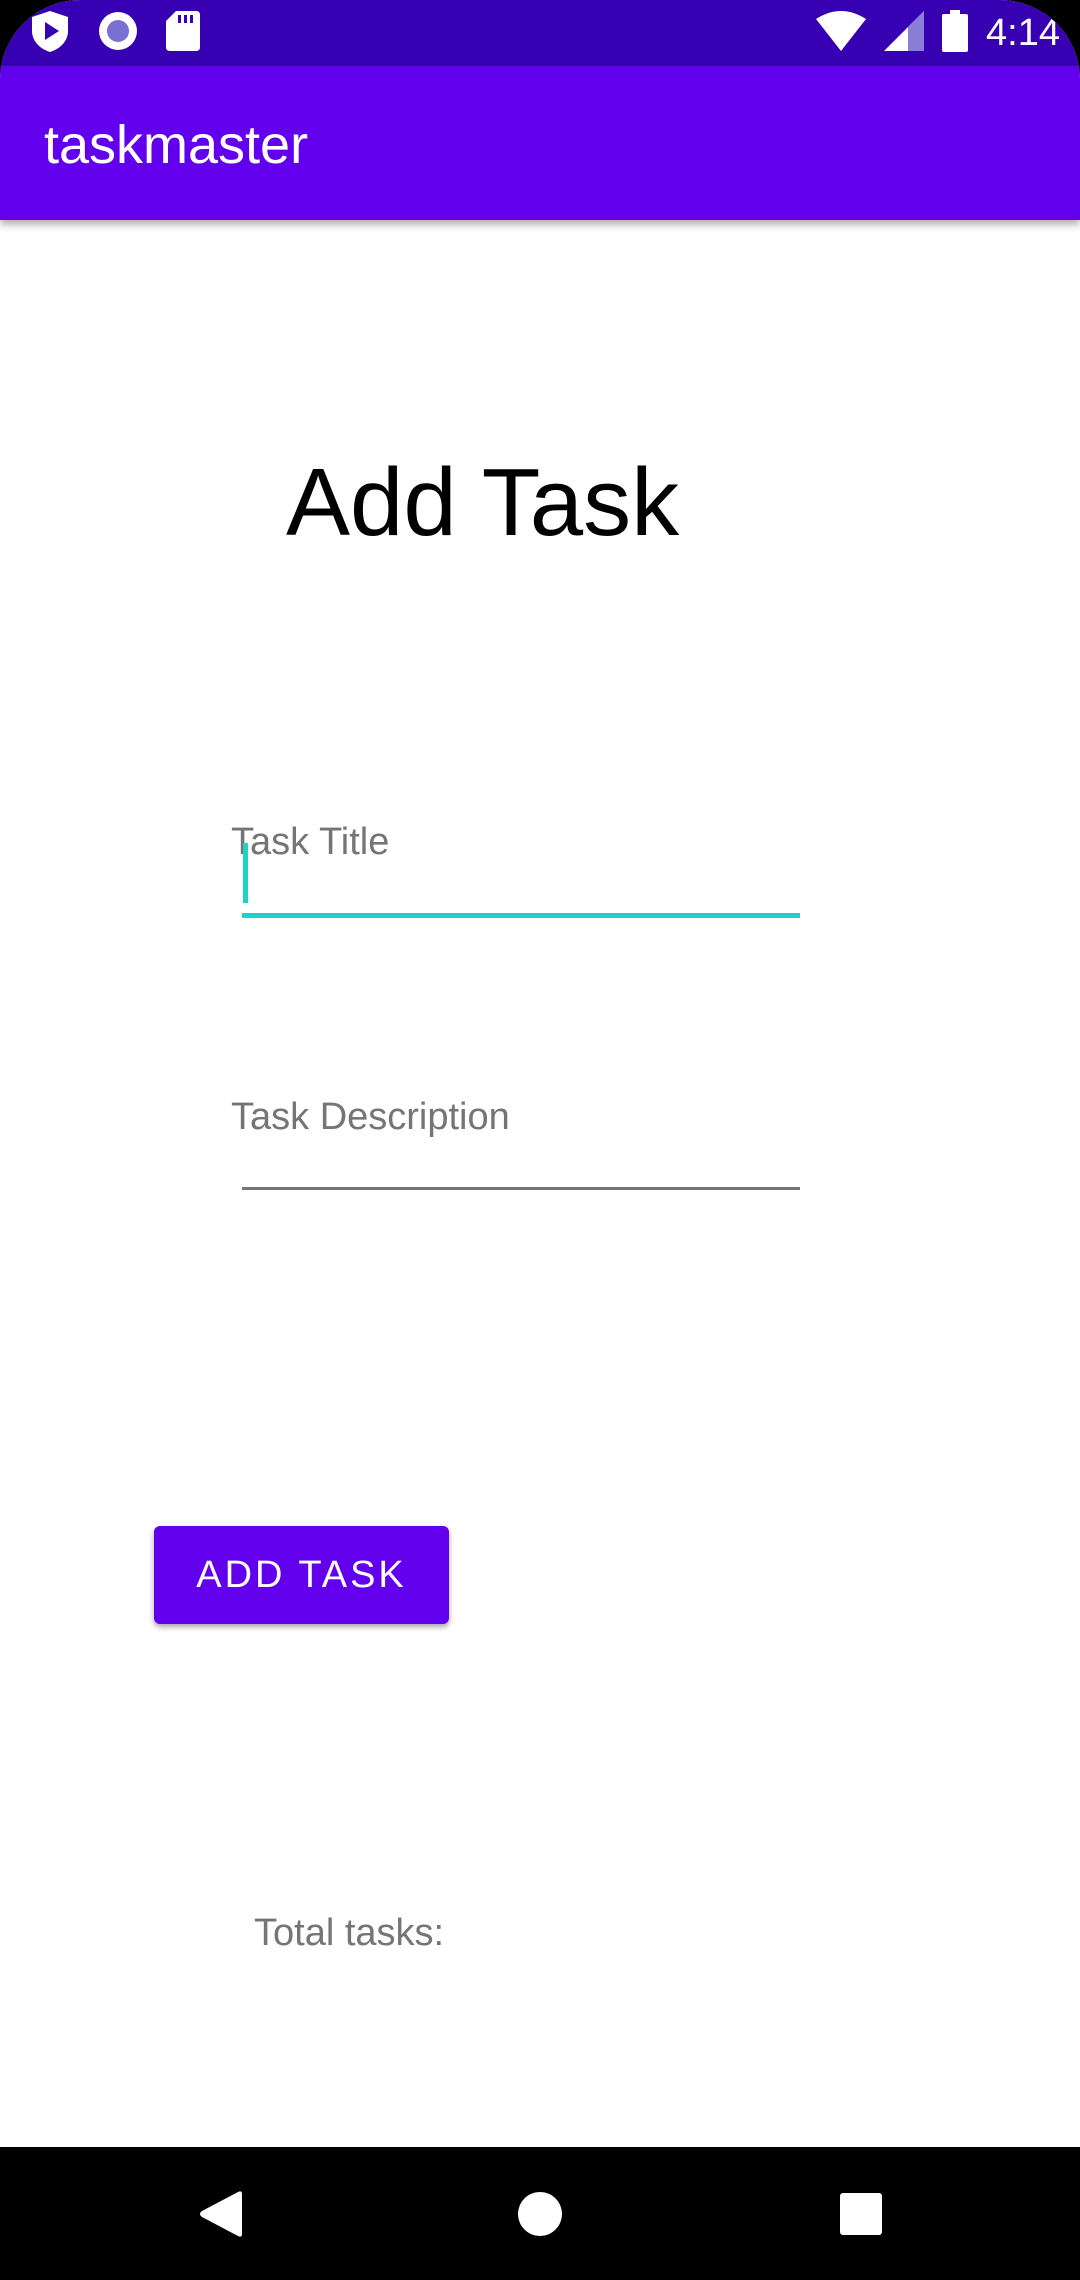  Describe the element at coordinates (540, 33) in the screenshot. I see `status-bar: 4:14` at that location.